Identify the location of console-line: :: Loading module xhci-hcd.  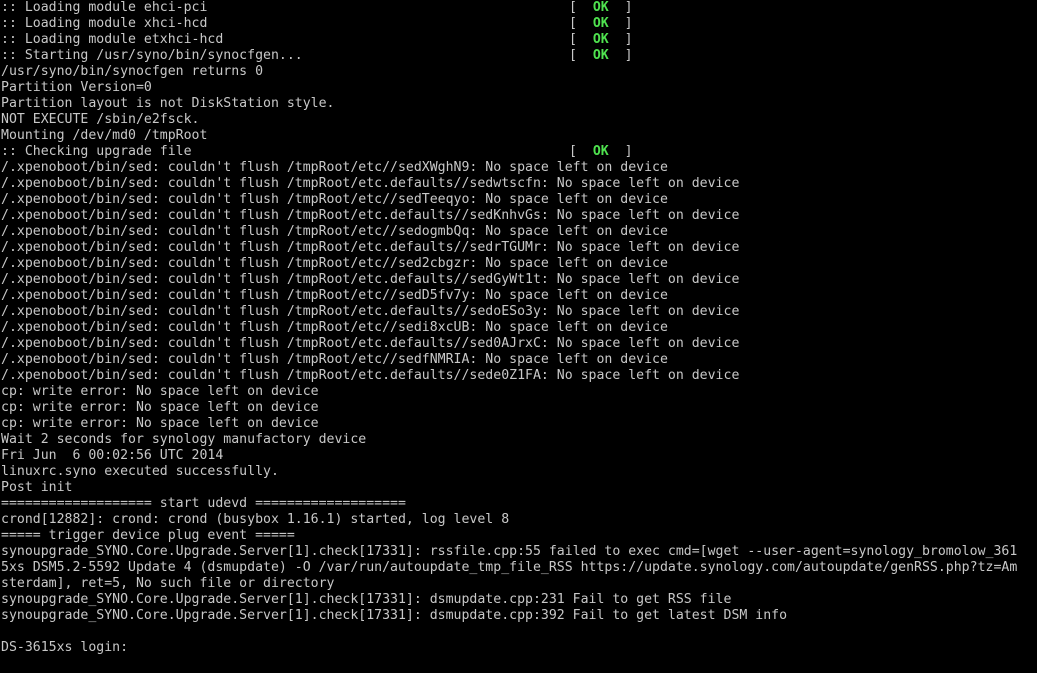
(104, 23).